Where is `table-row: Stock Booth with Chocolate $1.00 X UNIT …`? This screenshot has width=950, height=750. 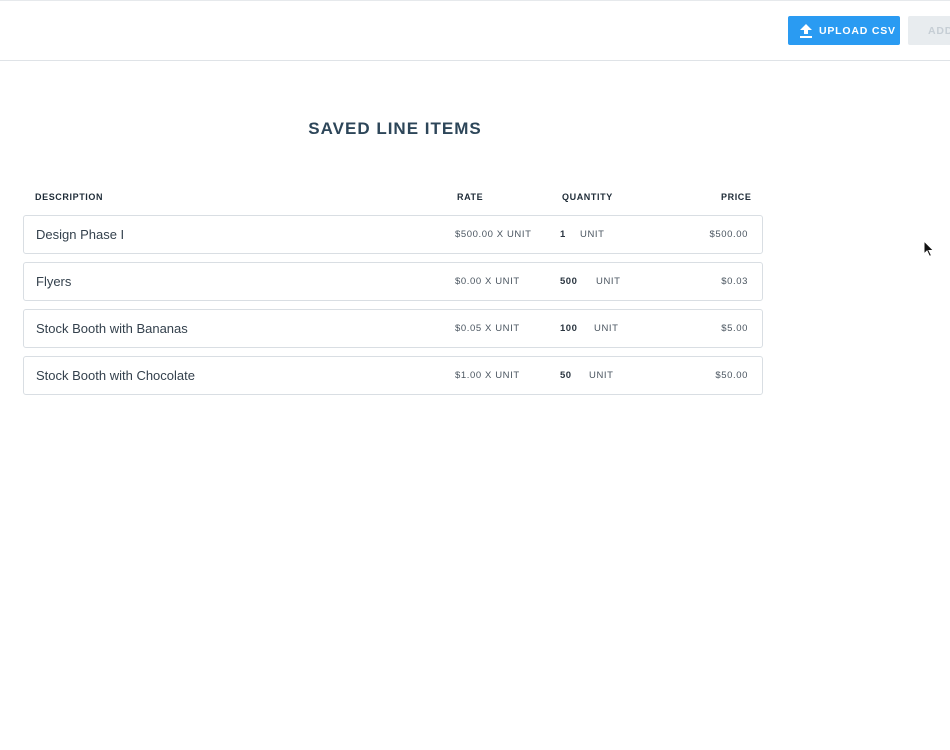
table-row: Stock Booth with Chocolate $1.00 X UNIT … is located at coordinates (393, 375).